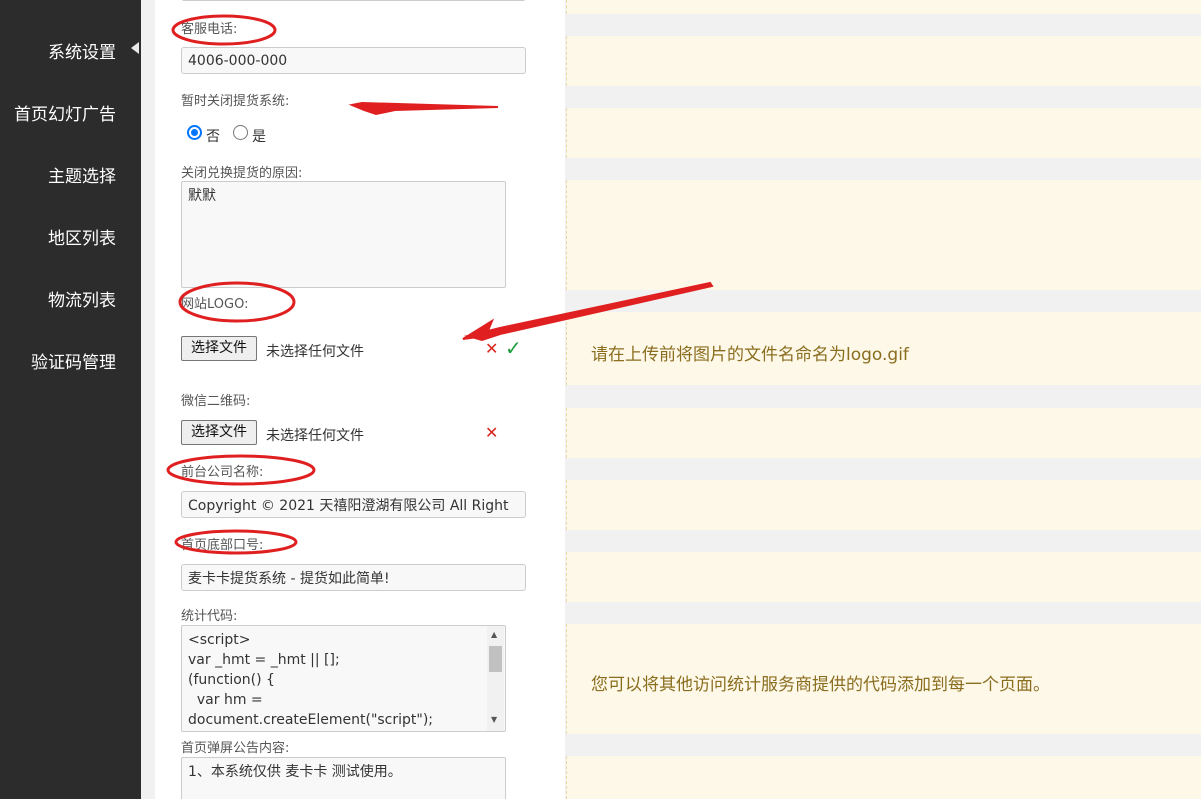 The width and height of the screenshot is (1201, 799). Describe the element at coordinates (353, 577) in the screenshot. I see `footer-slogan-input` at that location.